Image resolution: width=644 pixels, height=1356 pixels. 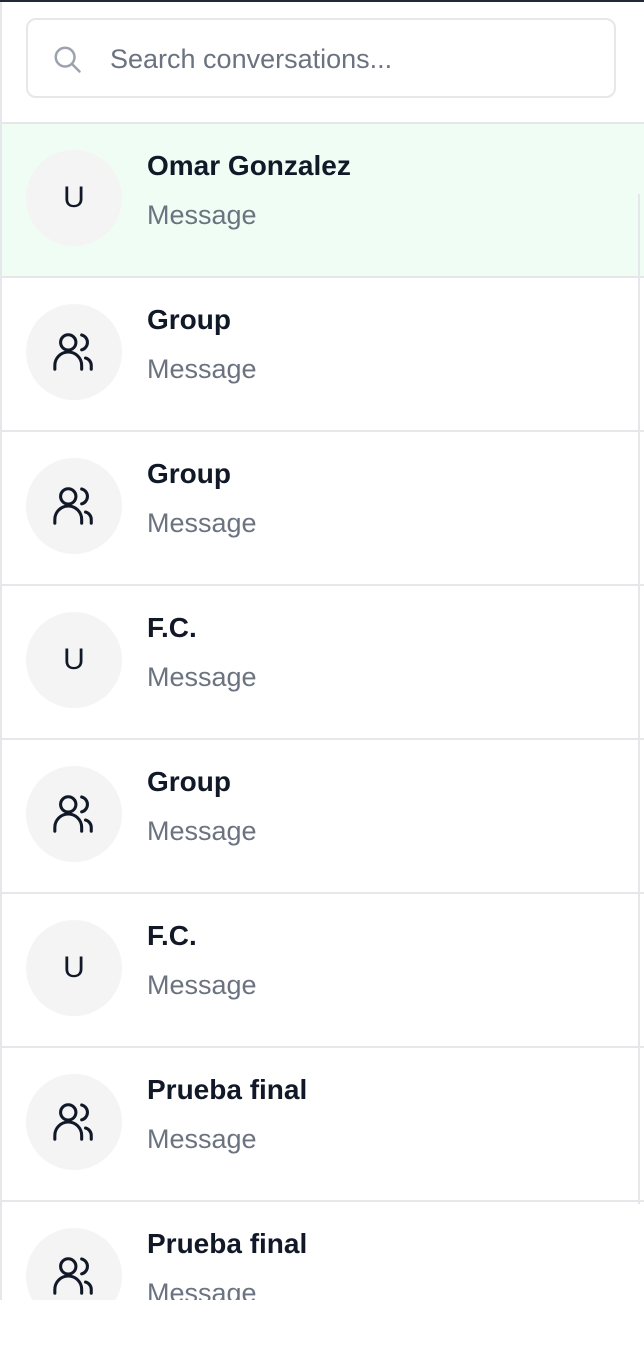 I want to click on search-bar, so click(x=322, y=63).